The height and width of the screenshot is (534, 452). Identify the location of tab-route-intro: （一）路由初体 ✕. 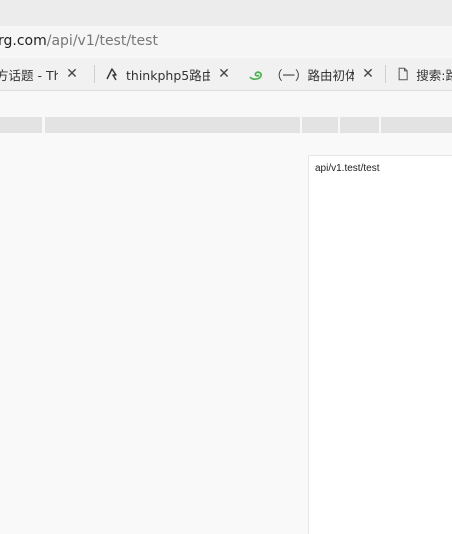
(313, 74).